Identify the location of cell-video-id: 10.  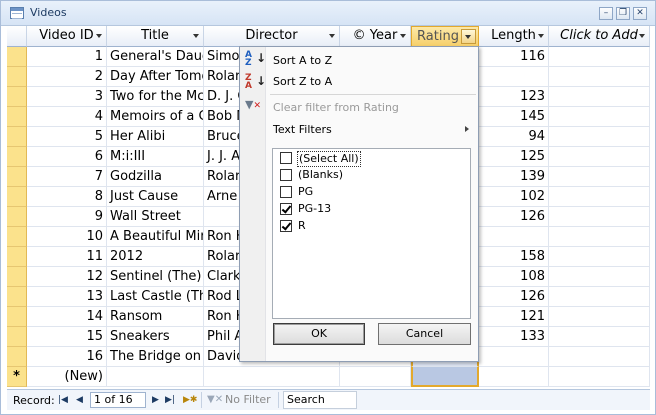
(67, 237).